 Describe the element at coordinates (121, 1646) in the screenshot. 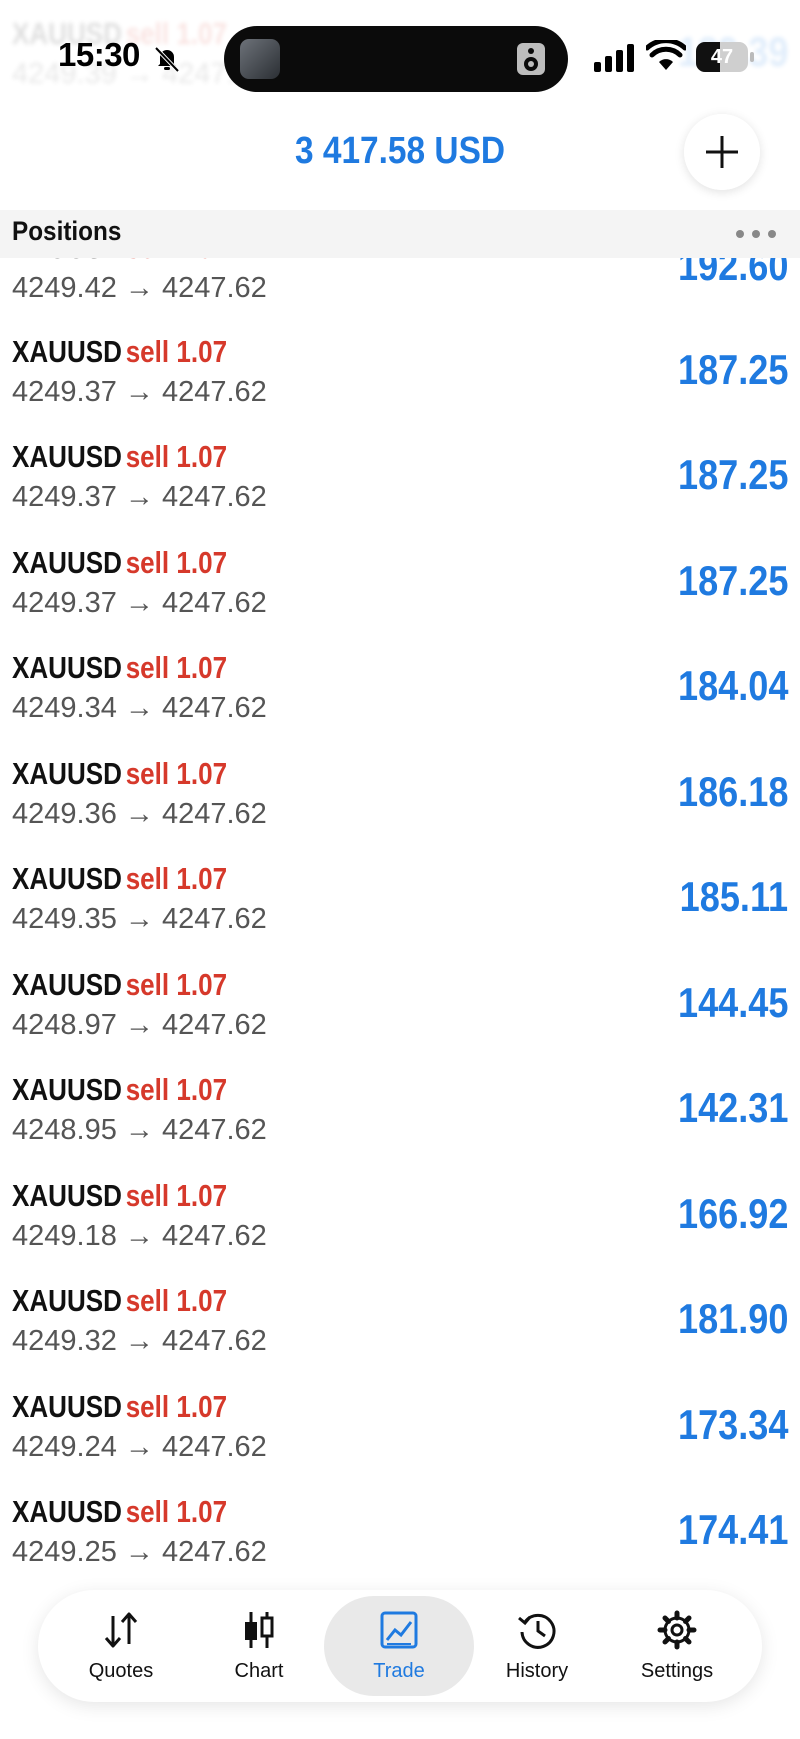

I see `tab-quotes: Quotes` at that location.